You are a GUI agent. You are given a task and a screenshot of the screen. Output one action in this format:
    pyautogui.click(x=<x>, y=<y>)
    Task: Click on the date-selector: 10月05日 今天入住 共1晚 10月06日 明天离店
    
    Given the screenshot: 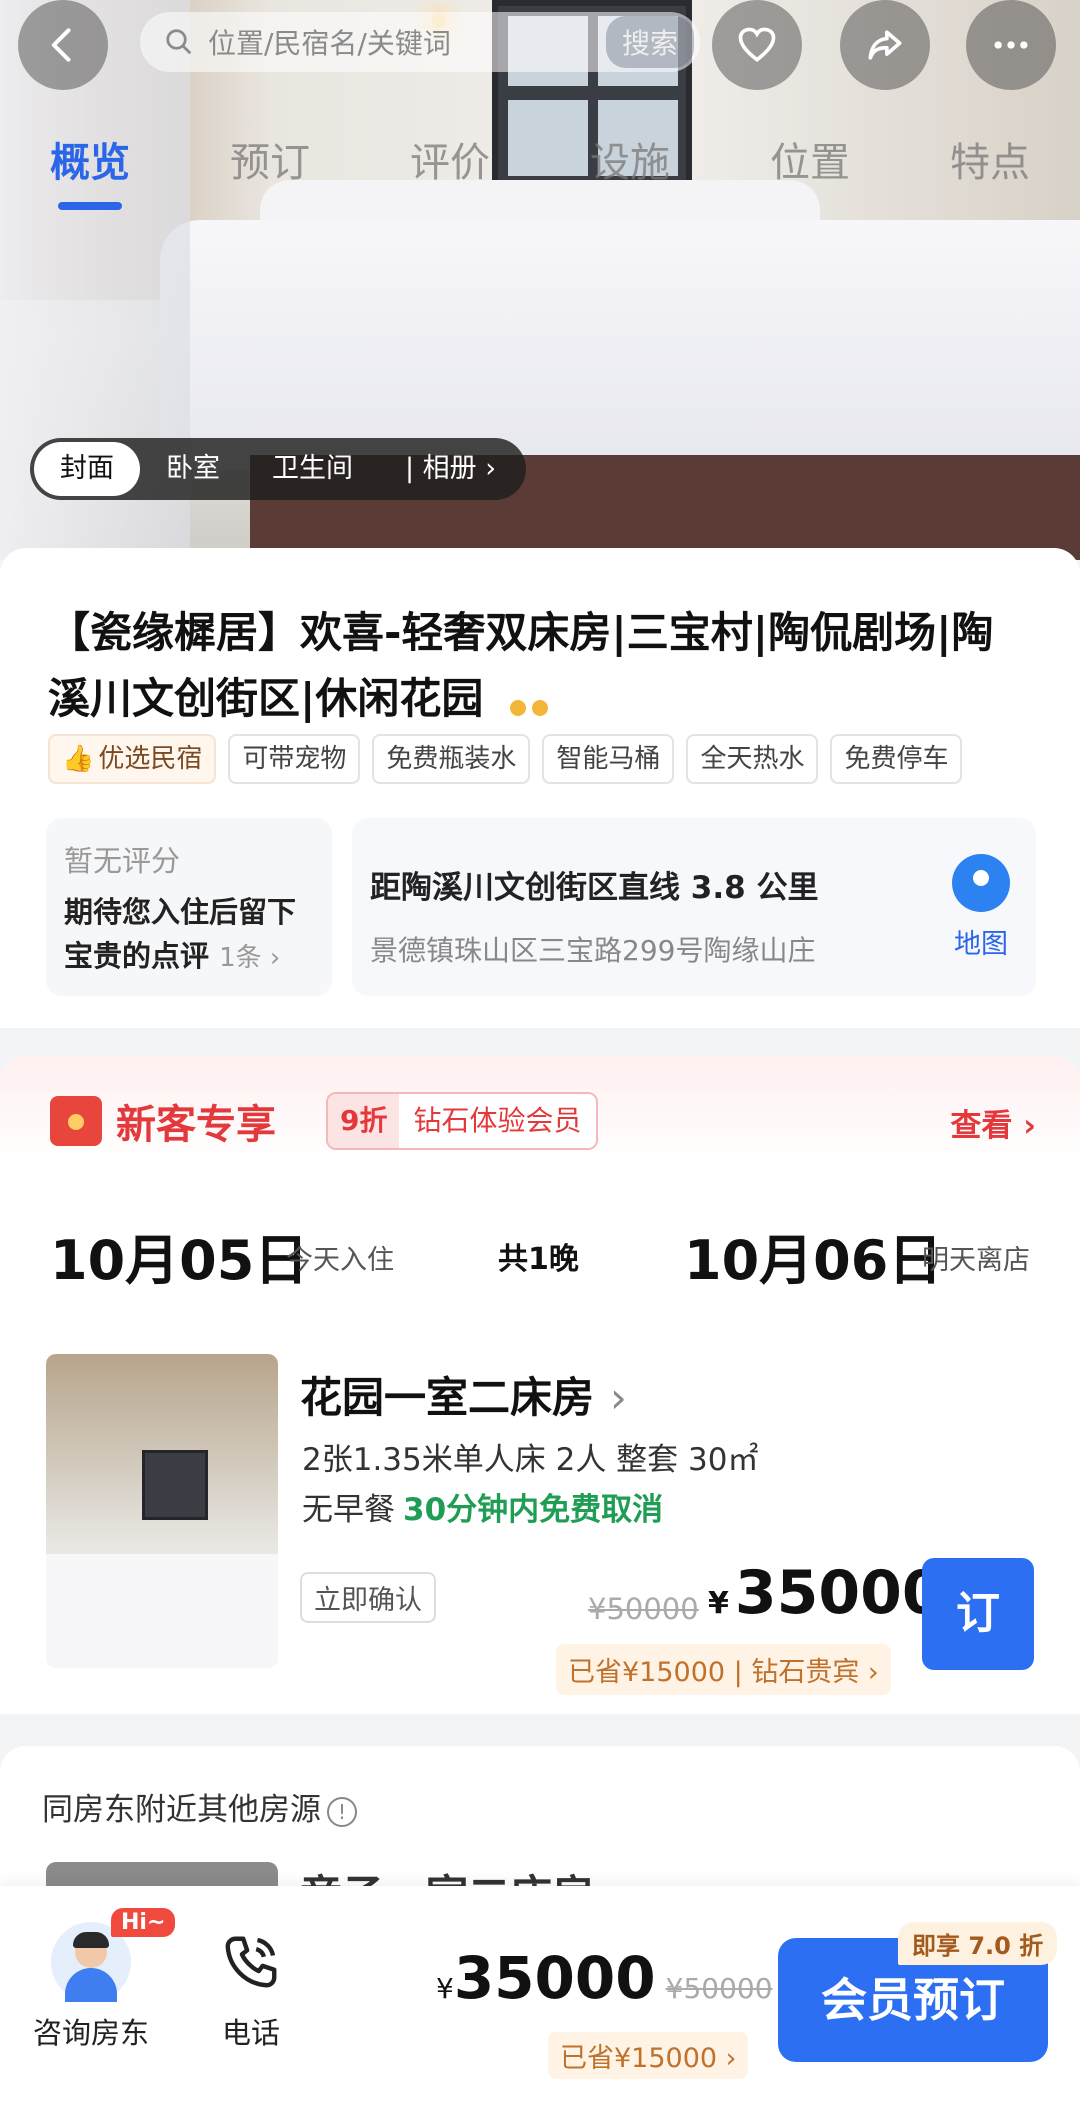 What is the action you would take?
    pyautogui.click(x=545, y=1254)
    